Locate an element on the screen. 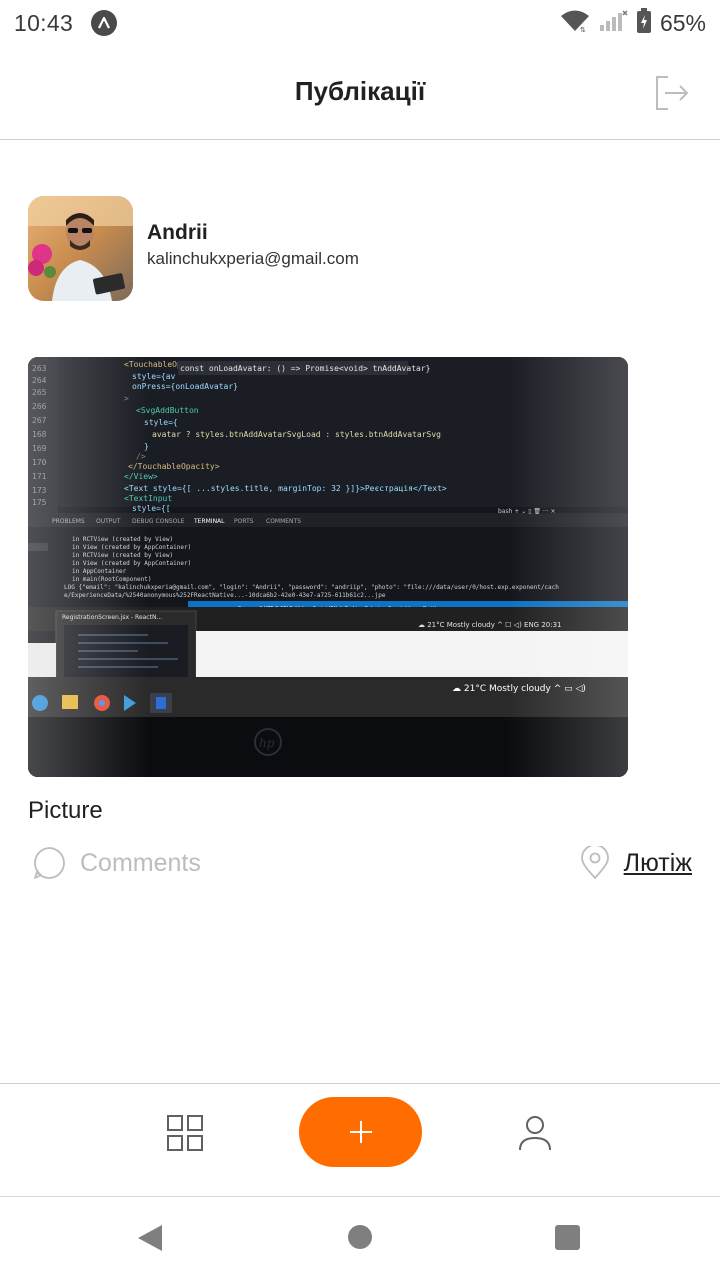  status-left: 10:43 is located at coordinates (66, 23).